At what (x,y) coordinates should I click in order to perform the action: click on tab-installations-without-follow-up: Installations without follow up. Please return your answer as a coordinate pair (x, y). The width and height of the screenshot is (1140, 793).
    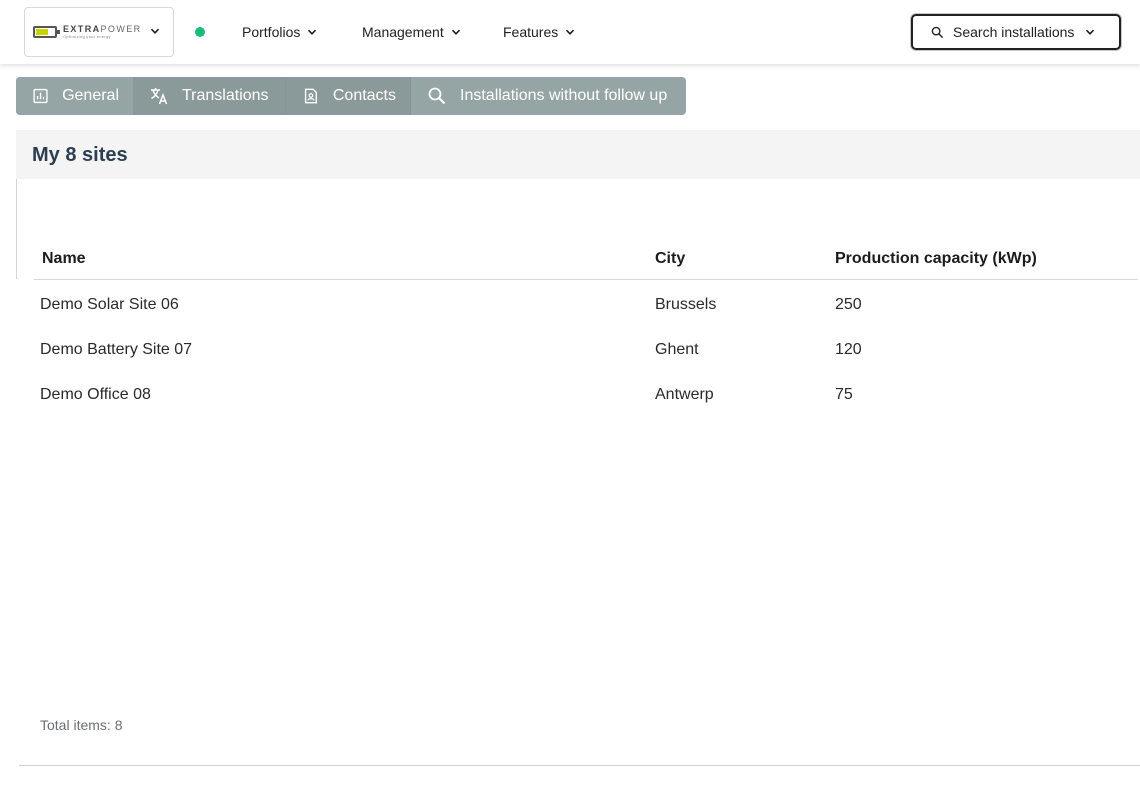
    Looking at the image, I should click on (548, 96).